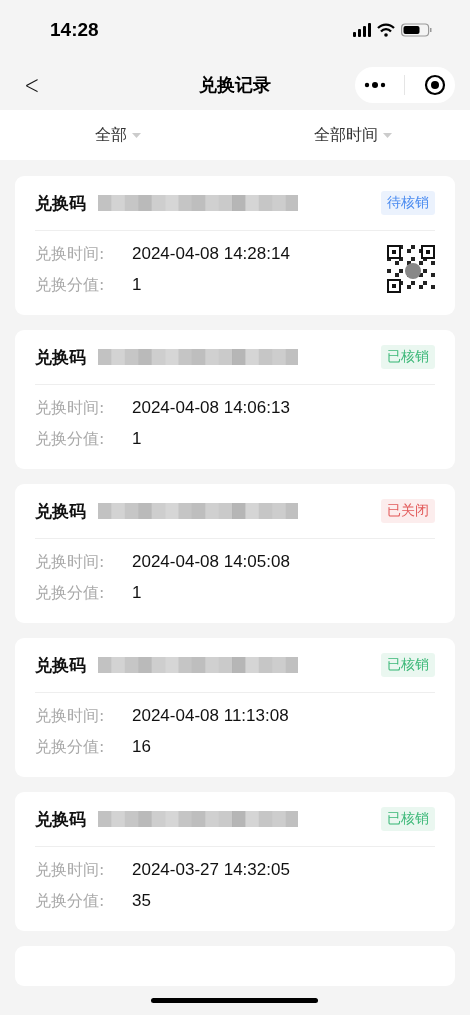  Describe the element at coordinates (408, 511) in the screenshot. I see `status-badge: 已关闭` at that location.